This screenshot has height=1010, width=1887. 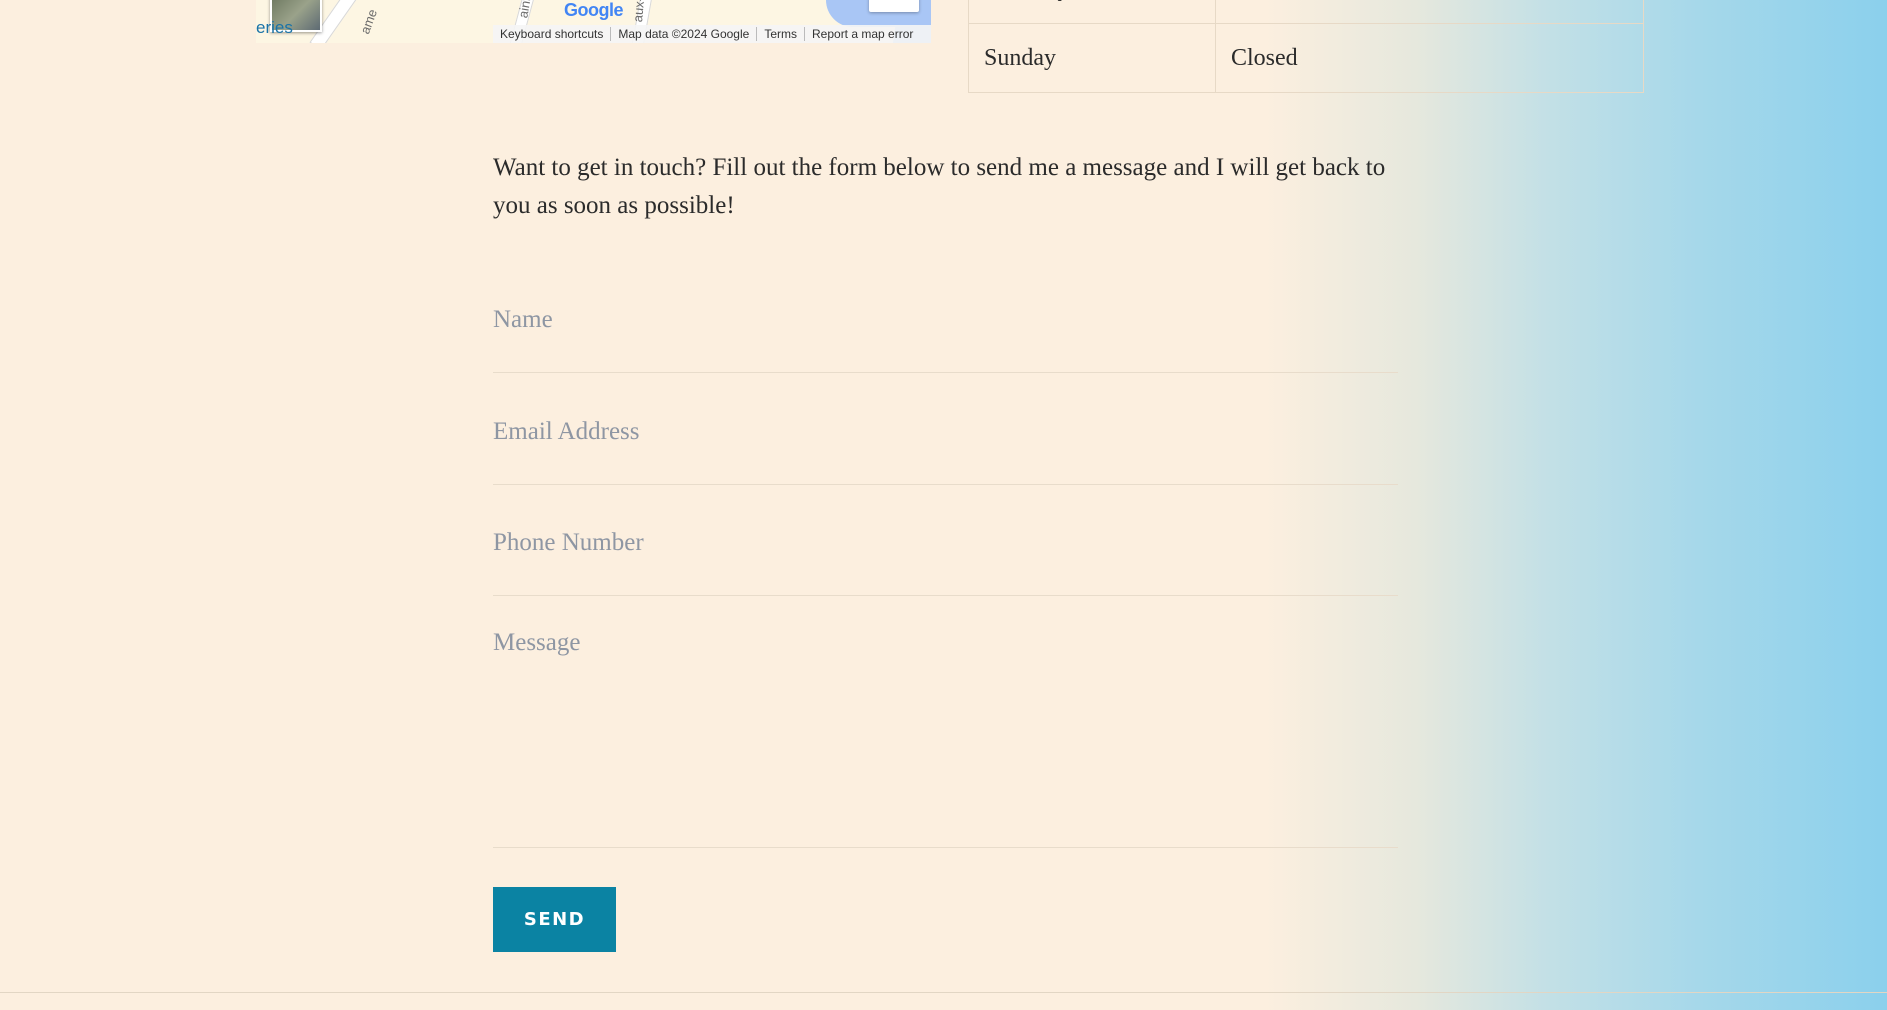 I want to click on table-row: Saturday, so click(x=1306, y=12).